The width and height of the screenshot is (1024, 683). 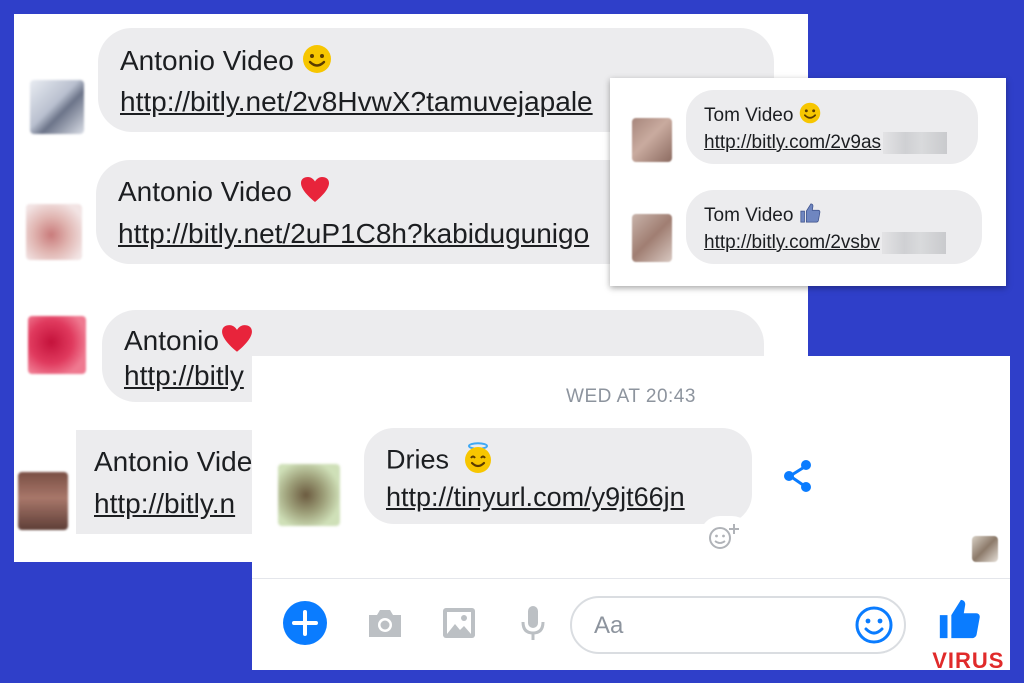 What do you see at coordinates (173, 461) in the screenshot?
I see `sender-name: Antonio Vide` at bounding box center [173, 461].